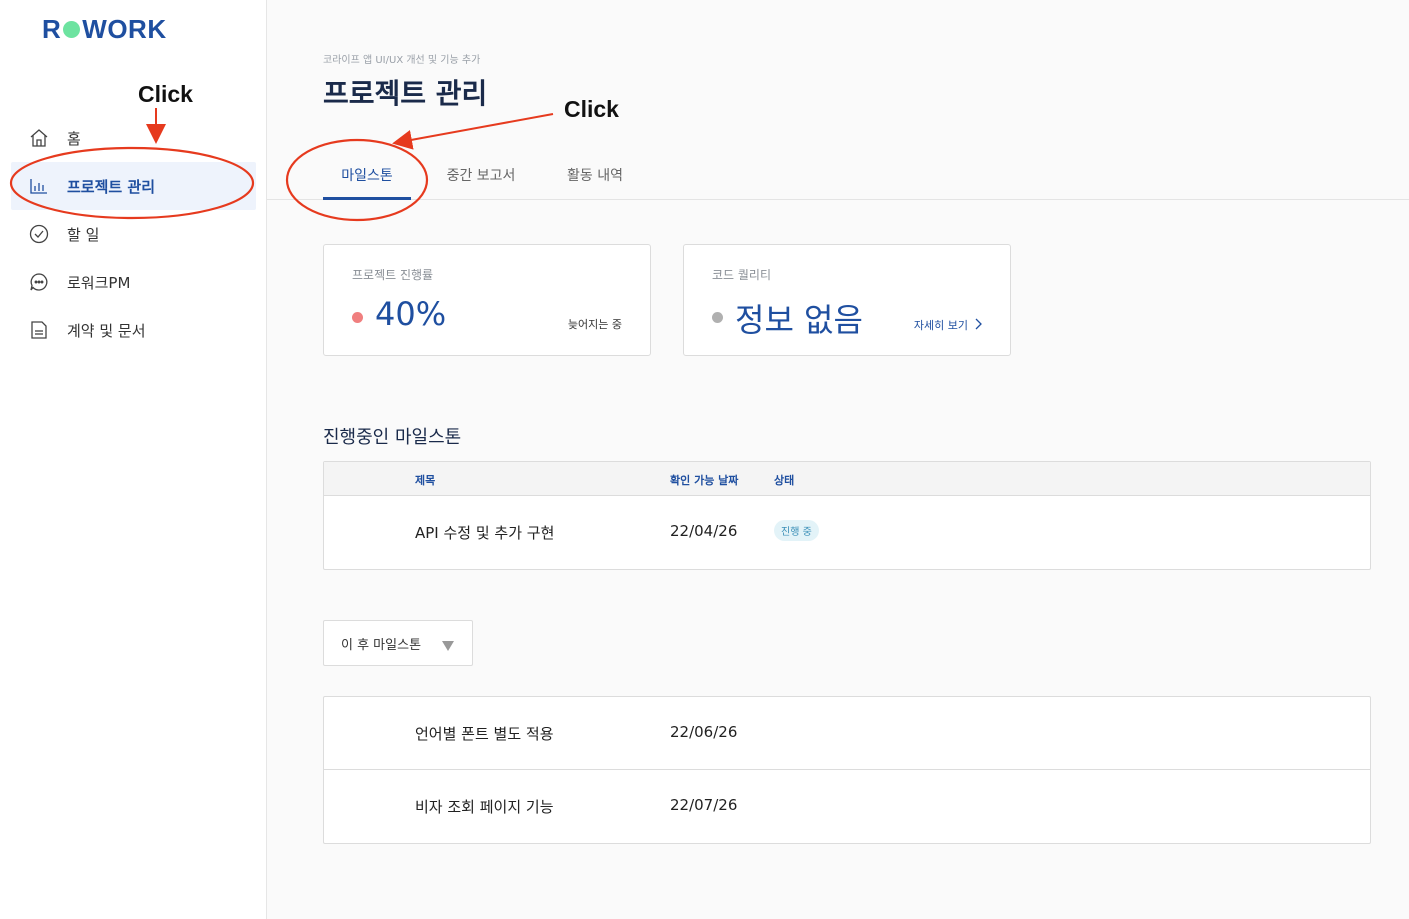 This screenshot has height=919, width=1409. Describe the element at coordinates (357, 180) in the screenshot. I see `annotation-ellipse-tab` at that location.